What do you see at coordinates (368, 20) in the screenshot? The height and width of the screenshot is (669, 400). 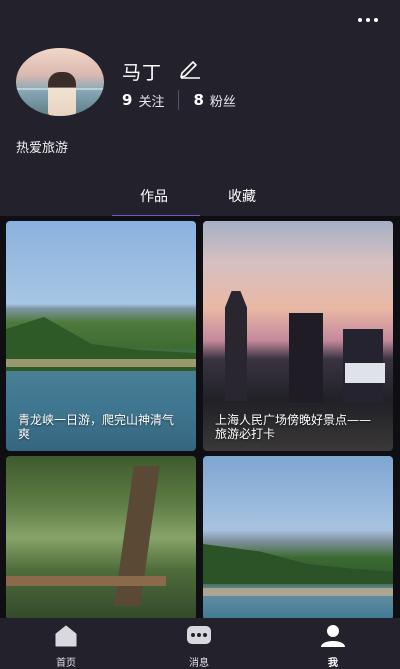 I see `more-options-icon` at bounding box center [368, 20].